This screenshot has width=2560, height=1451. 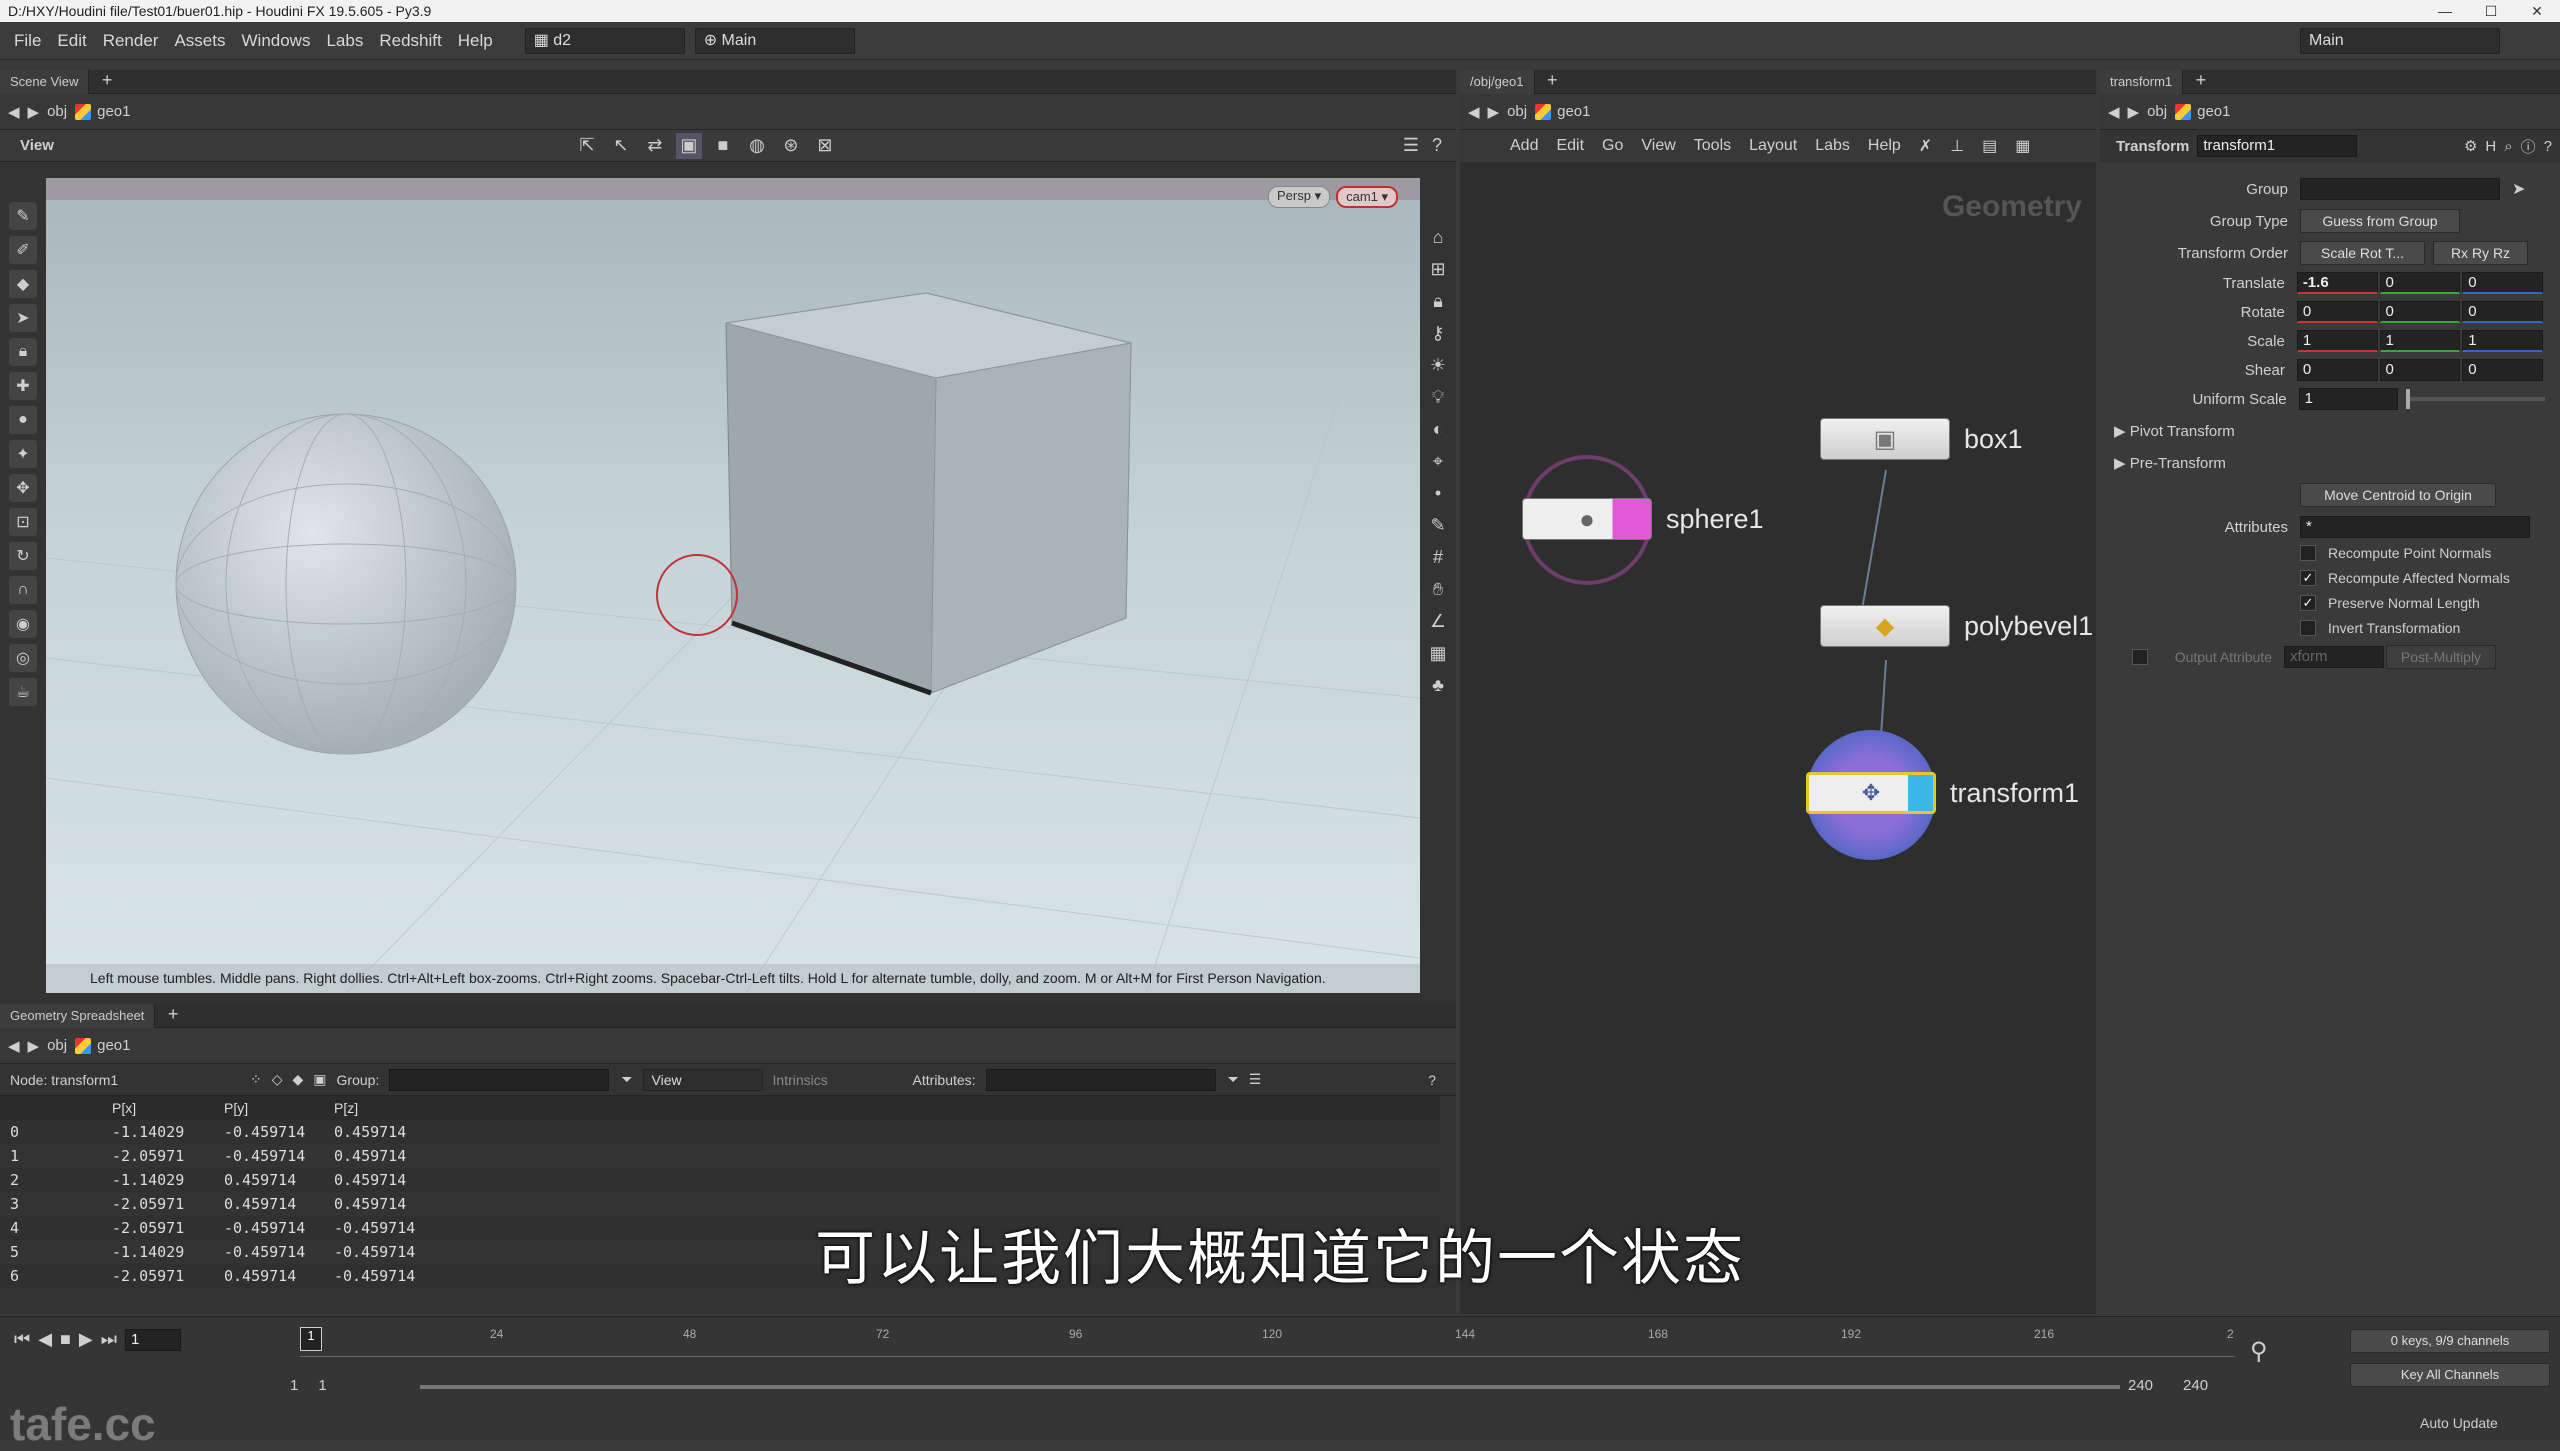 I want to click on snap-icon: ⇄, so click(x=655, y=146).